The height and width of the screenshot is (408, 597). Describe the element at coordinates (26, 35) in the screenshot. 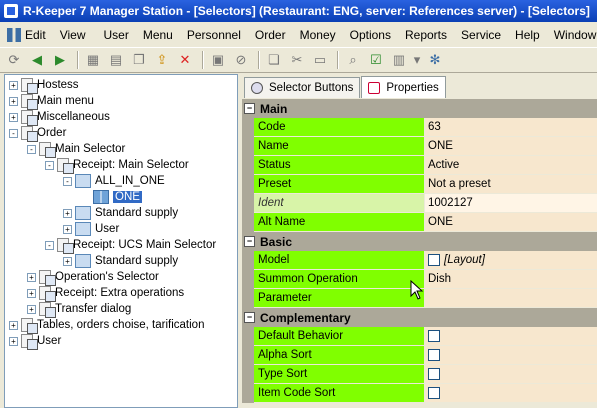

I see `menu-edit: Edit` at that location.